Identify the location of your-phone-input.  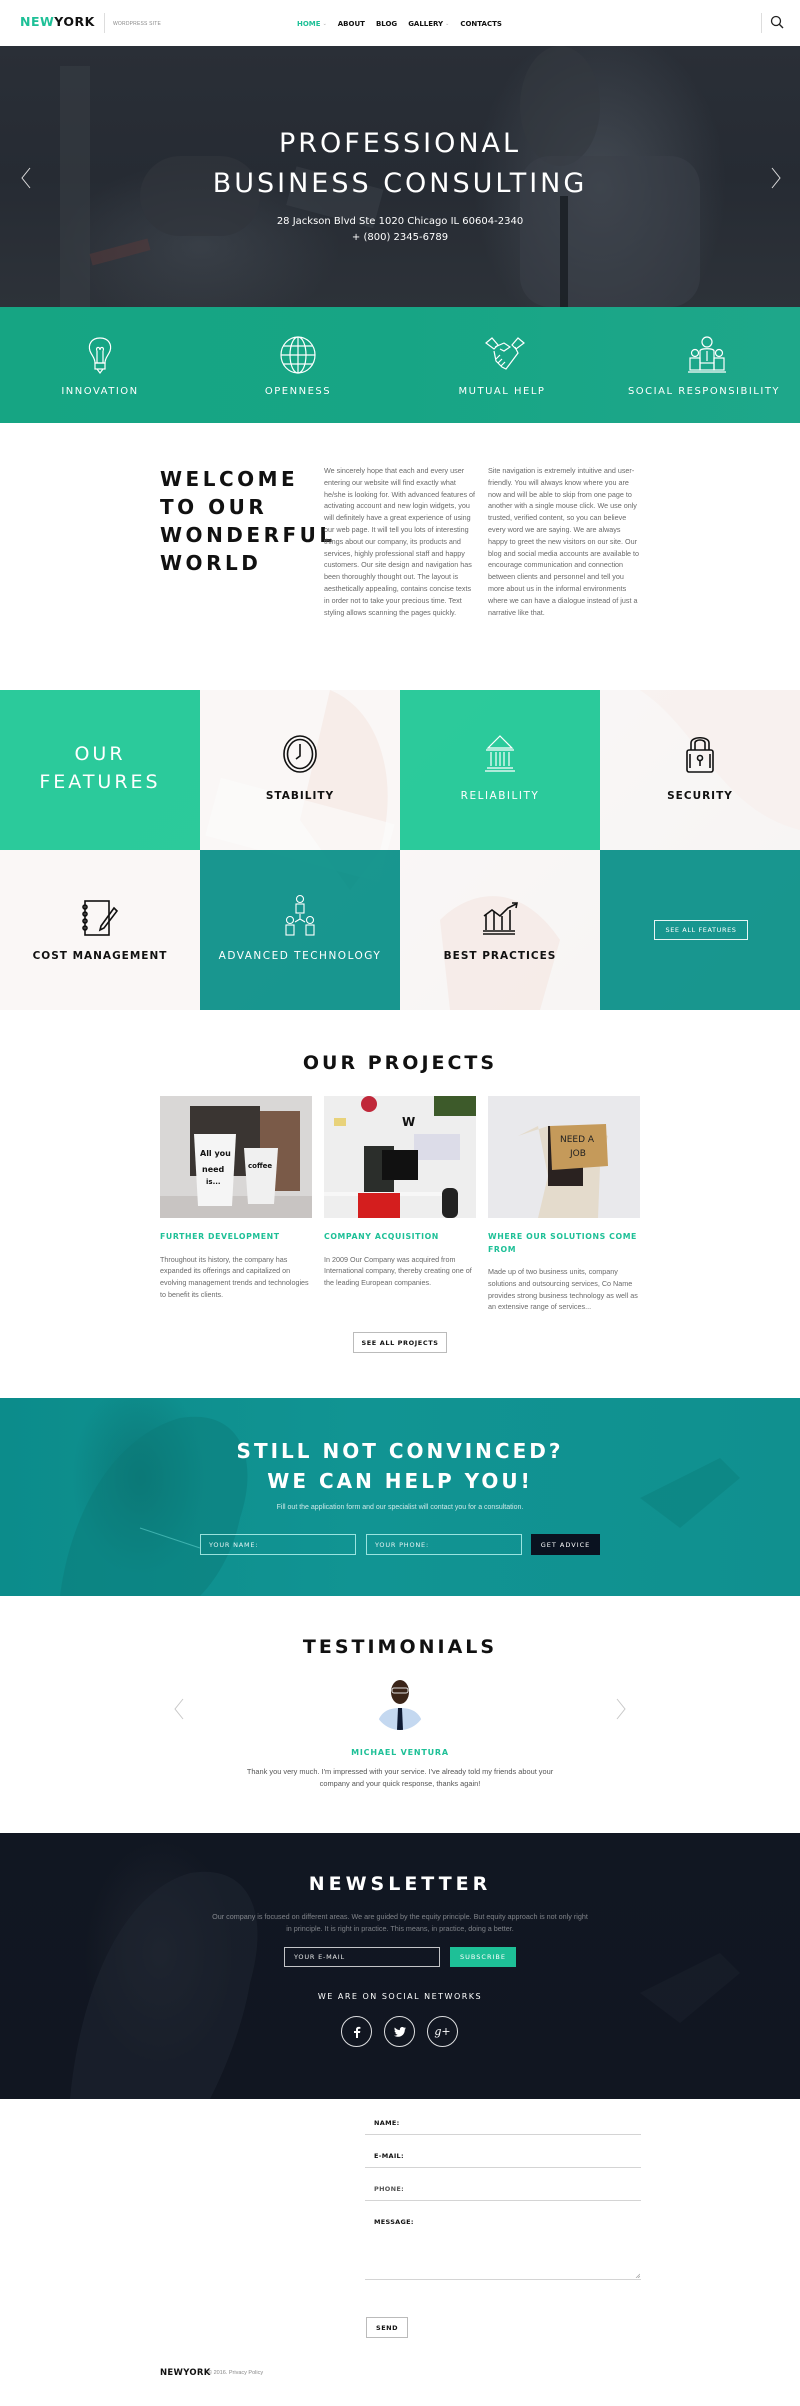
(444, 1544).